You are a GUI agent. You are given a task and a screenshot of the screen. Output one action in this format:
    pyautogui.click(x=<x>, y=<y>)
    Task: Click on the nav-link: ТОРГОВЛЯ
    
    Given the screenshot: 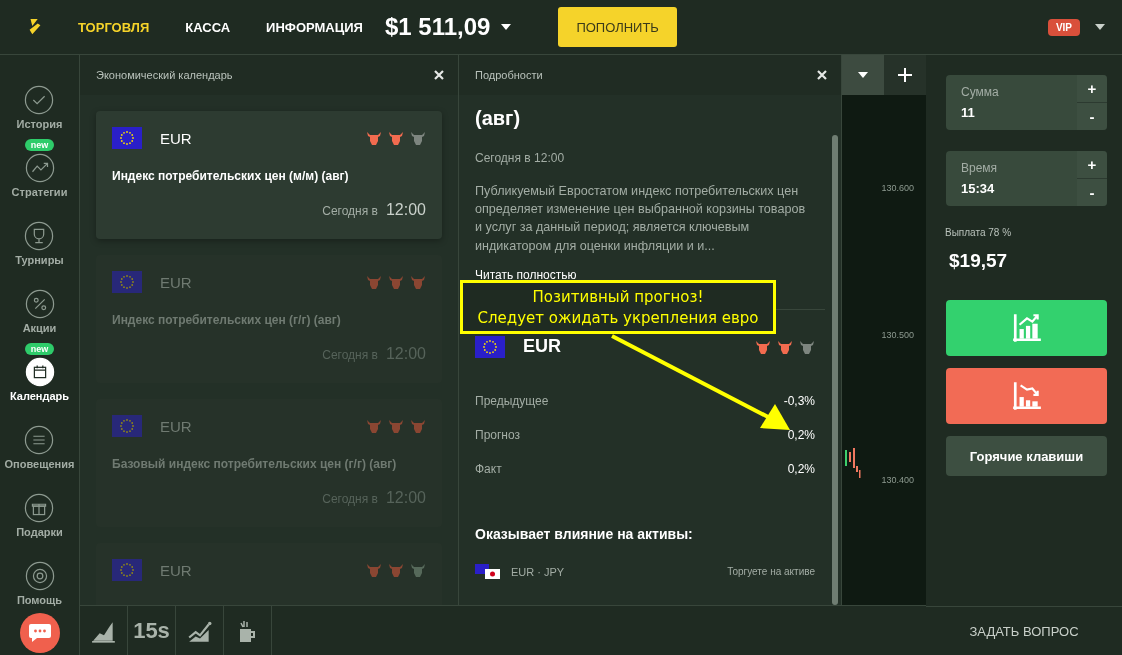 What is the action you would take?
    pyautogui.click(x=114, y=27)
    